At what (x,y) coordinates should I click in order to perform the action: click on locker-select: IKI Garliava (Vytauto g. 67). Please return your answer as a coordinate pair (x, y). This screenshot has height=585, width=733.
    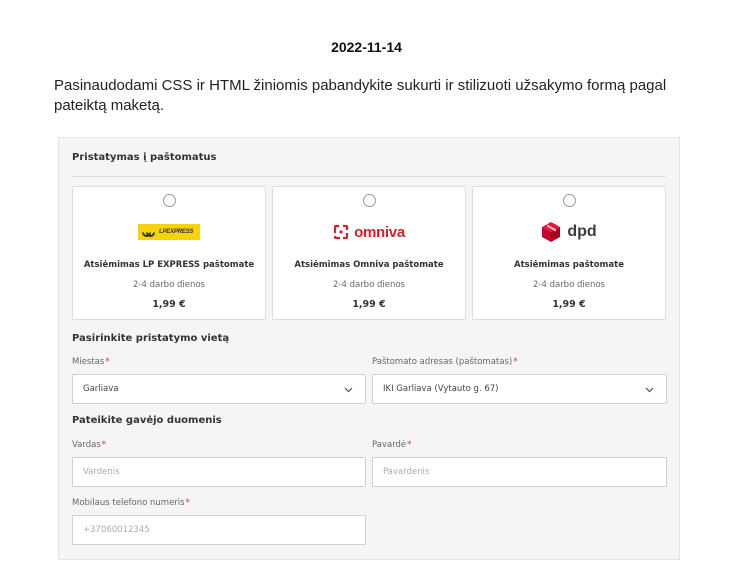
    Looking at the image, I should click on (519, 389).